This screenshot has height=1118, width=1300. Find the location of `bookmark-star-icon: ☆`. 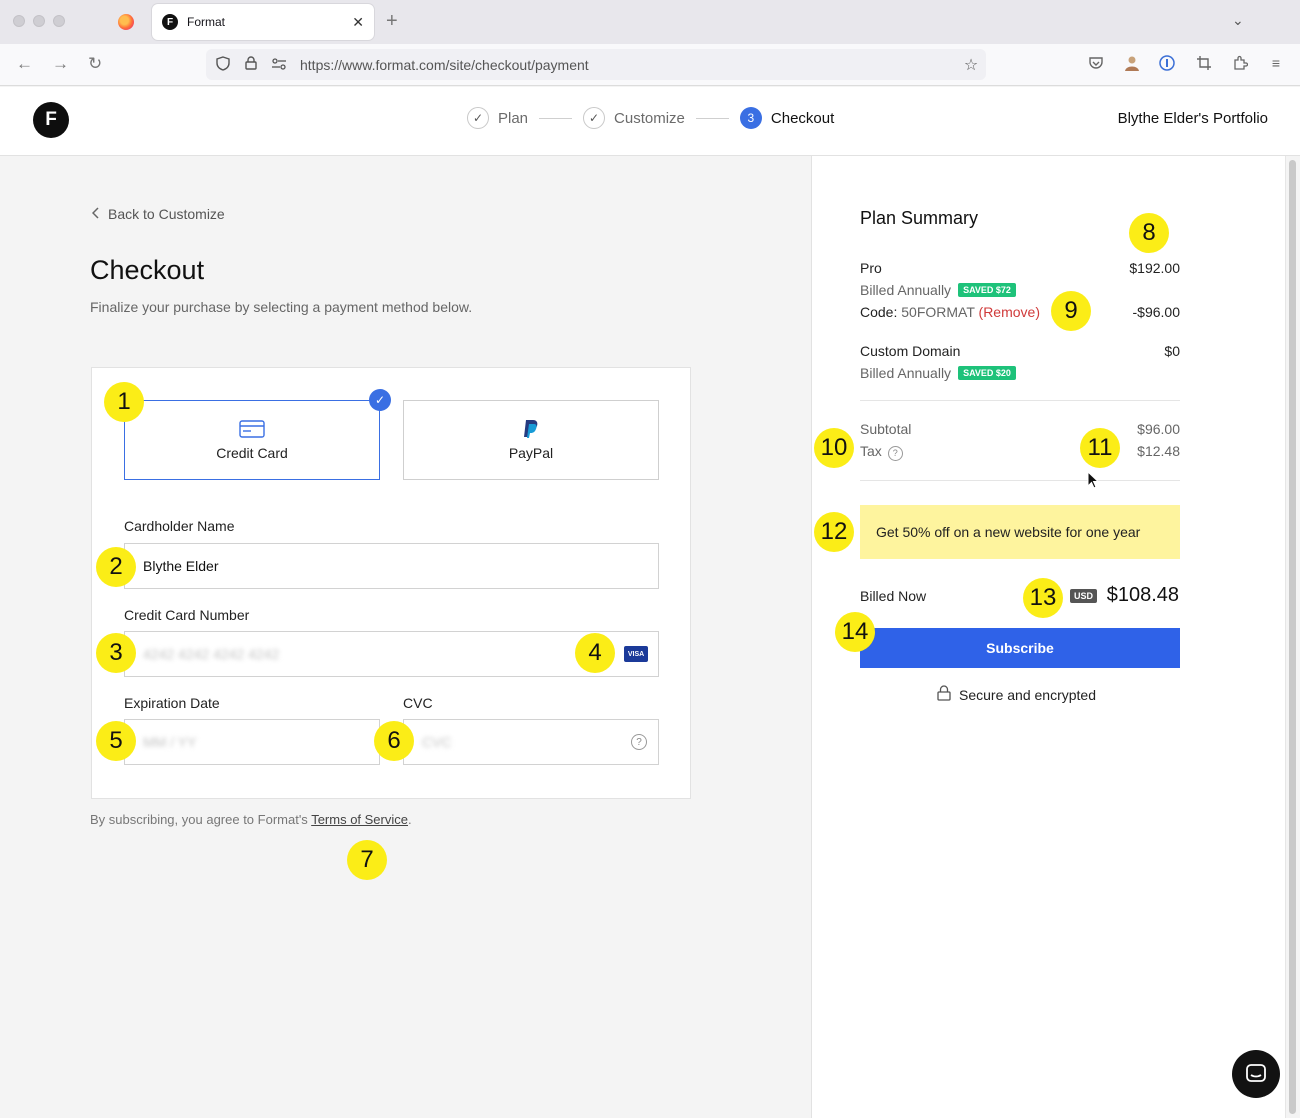

bookmark-star-icon: ☆ is located at coordinates (971, 65).